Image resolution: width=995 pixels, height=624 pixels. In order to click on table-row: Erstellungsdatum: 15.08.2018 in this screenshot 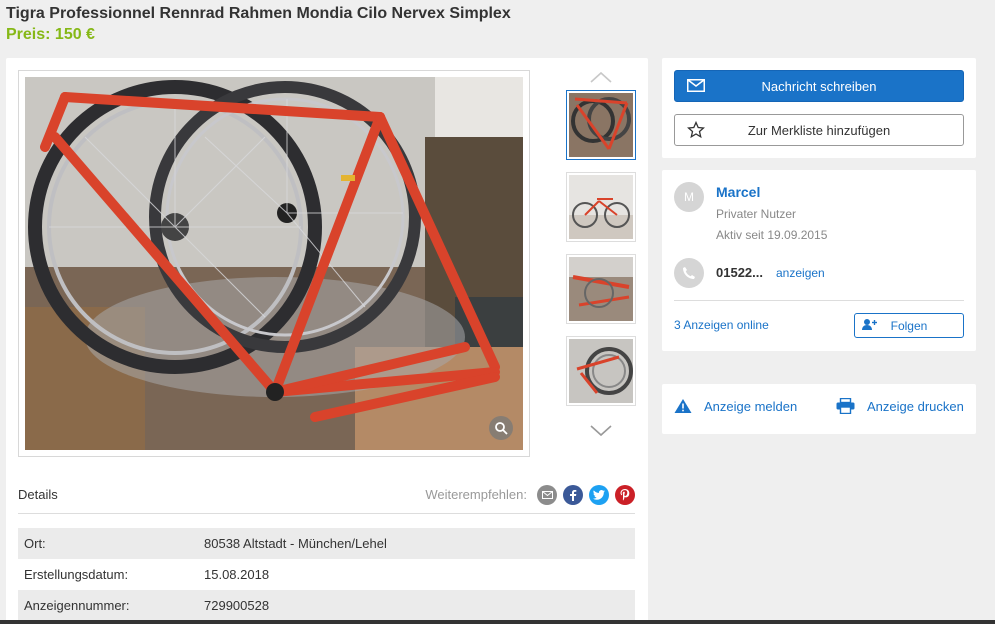, I will do `click(326, 574)`.